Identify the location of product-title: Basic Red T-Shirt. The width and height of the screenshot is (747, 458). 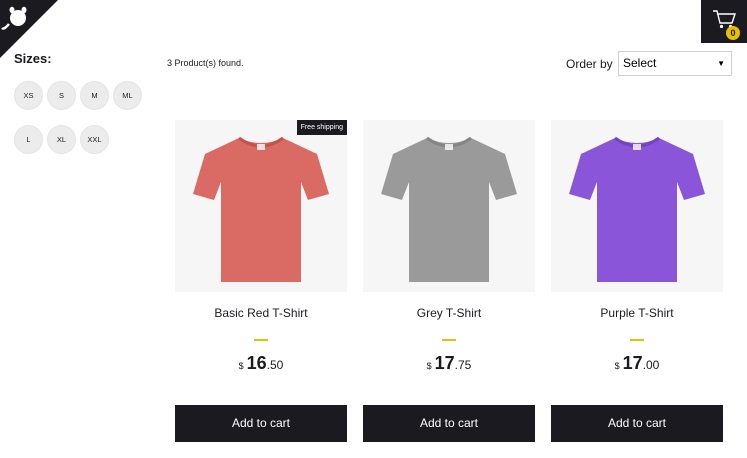
(261, 313).